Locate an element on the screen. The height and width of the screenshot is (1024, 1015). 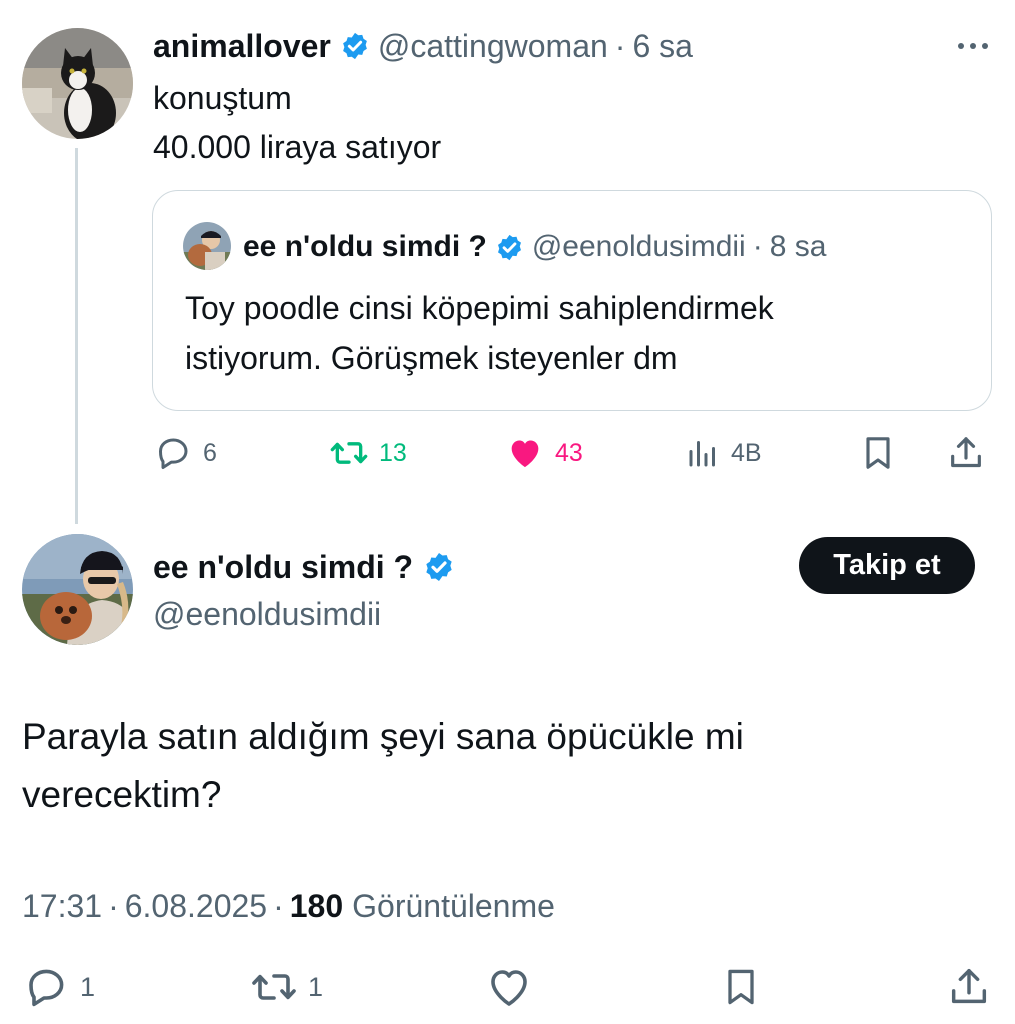
timestamp: 6 sa is located at coordinates (662, 46).